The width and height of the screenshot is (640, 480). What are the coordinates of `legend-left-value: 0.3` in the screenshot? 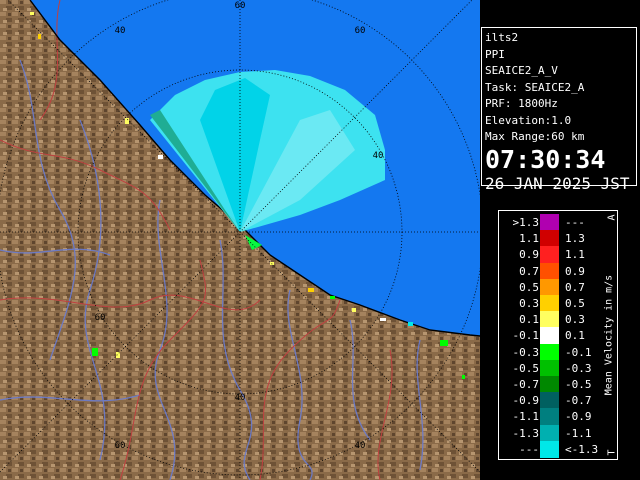 It's located at (529, 303).